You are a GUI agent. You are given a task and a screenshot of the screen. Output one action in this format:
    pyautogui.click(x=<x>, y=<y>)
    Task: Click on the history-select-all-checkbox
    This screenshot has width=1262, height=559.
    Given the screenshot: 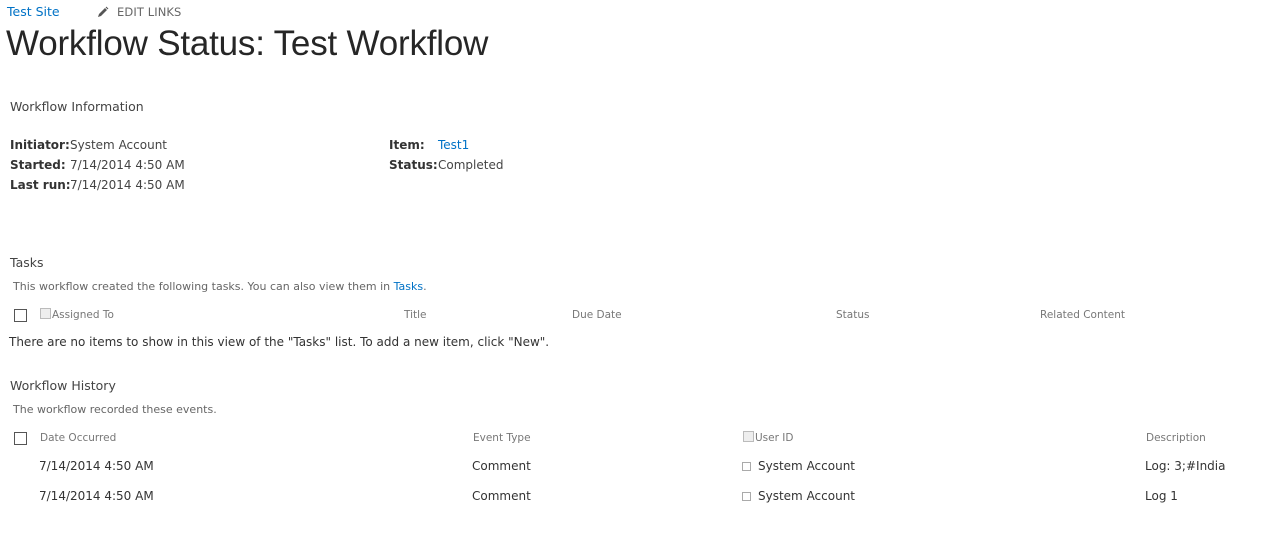 What is the action you would take?
    pyautogui.click(x=20, y=438)
    